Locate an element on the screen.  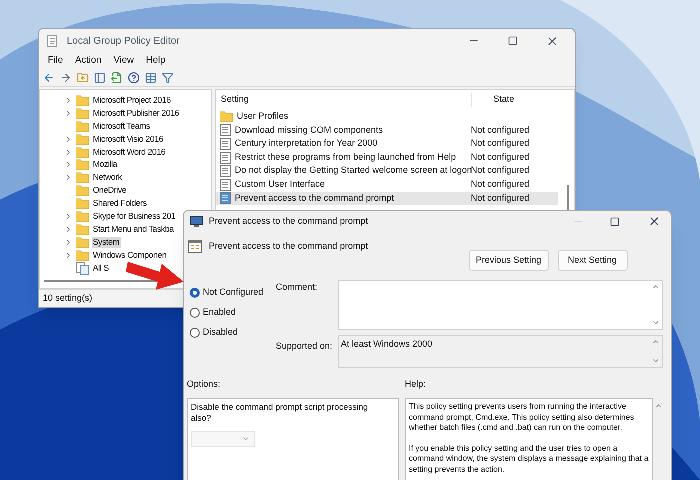
nav-button: Next Setting is located at coordinates (593, 260).